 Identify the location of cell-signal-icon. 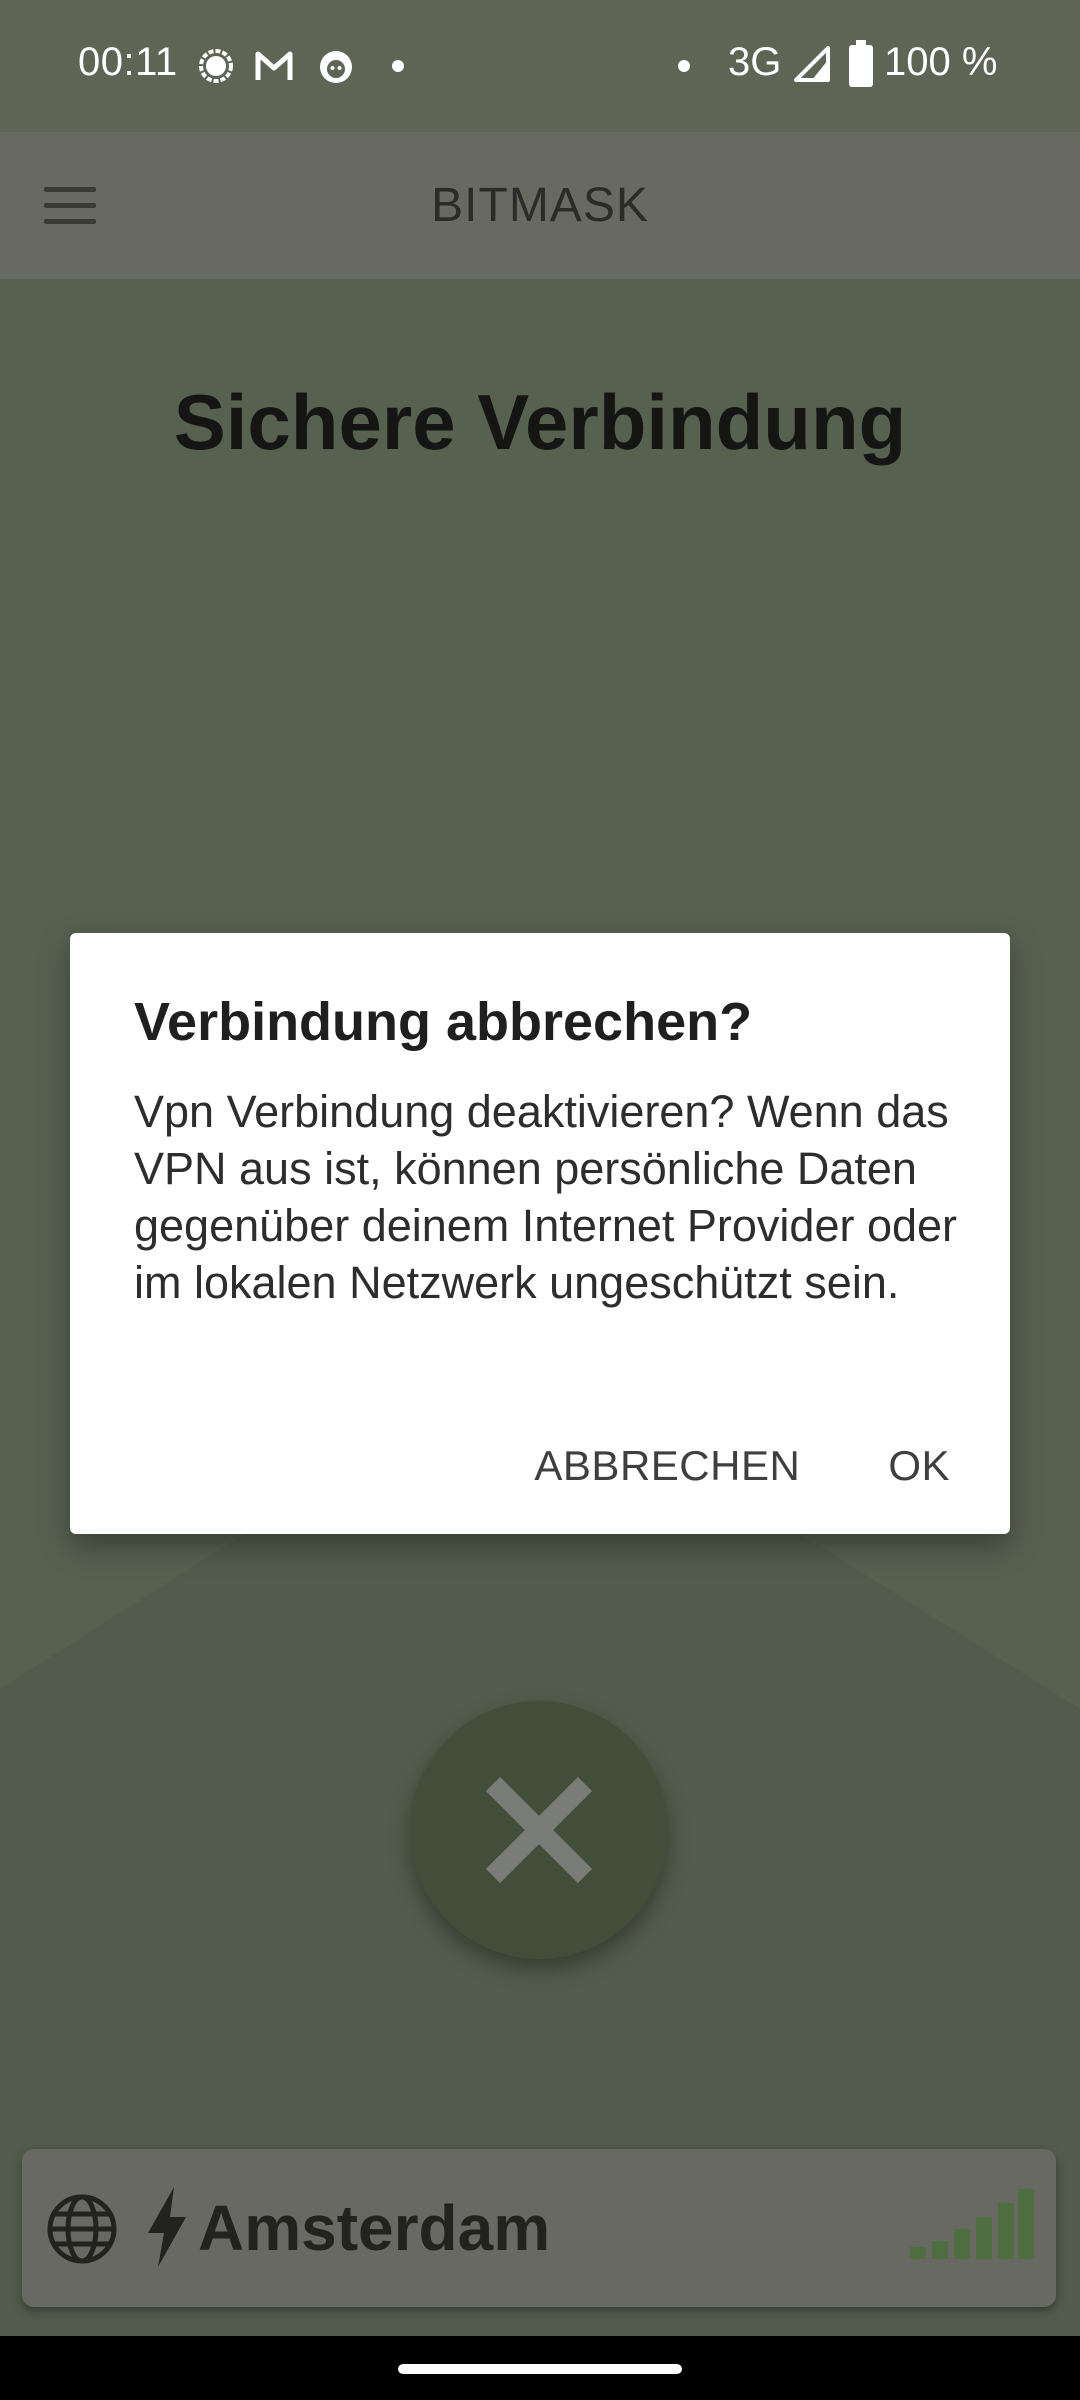
(812, 64).